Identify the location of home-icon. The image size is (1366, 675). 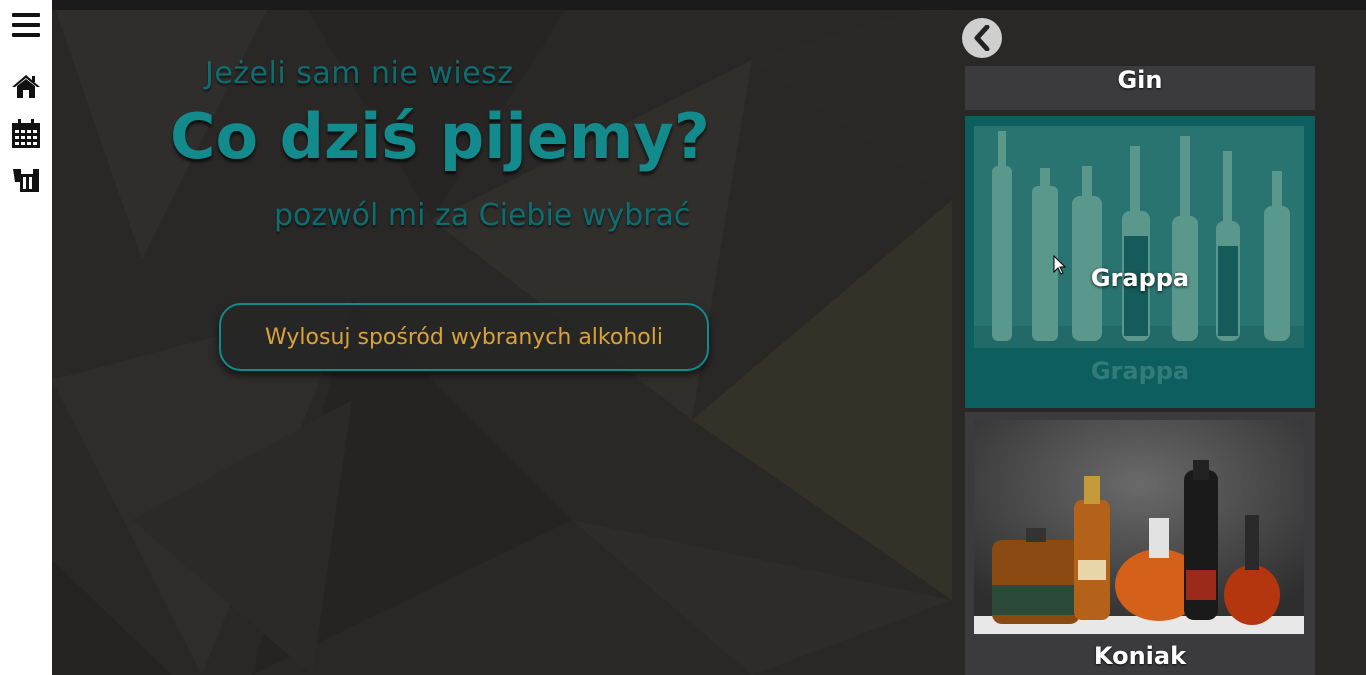
(26, 86).